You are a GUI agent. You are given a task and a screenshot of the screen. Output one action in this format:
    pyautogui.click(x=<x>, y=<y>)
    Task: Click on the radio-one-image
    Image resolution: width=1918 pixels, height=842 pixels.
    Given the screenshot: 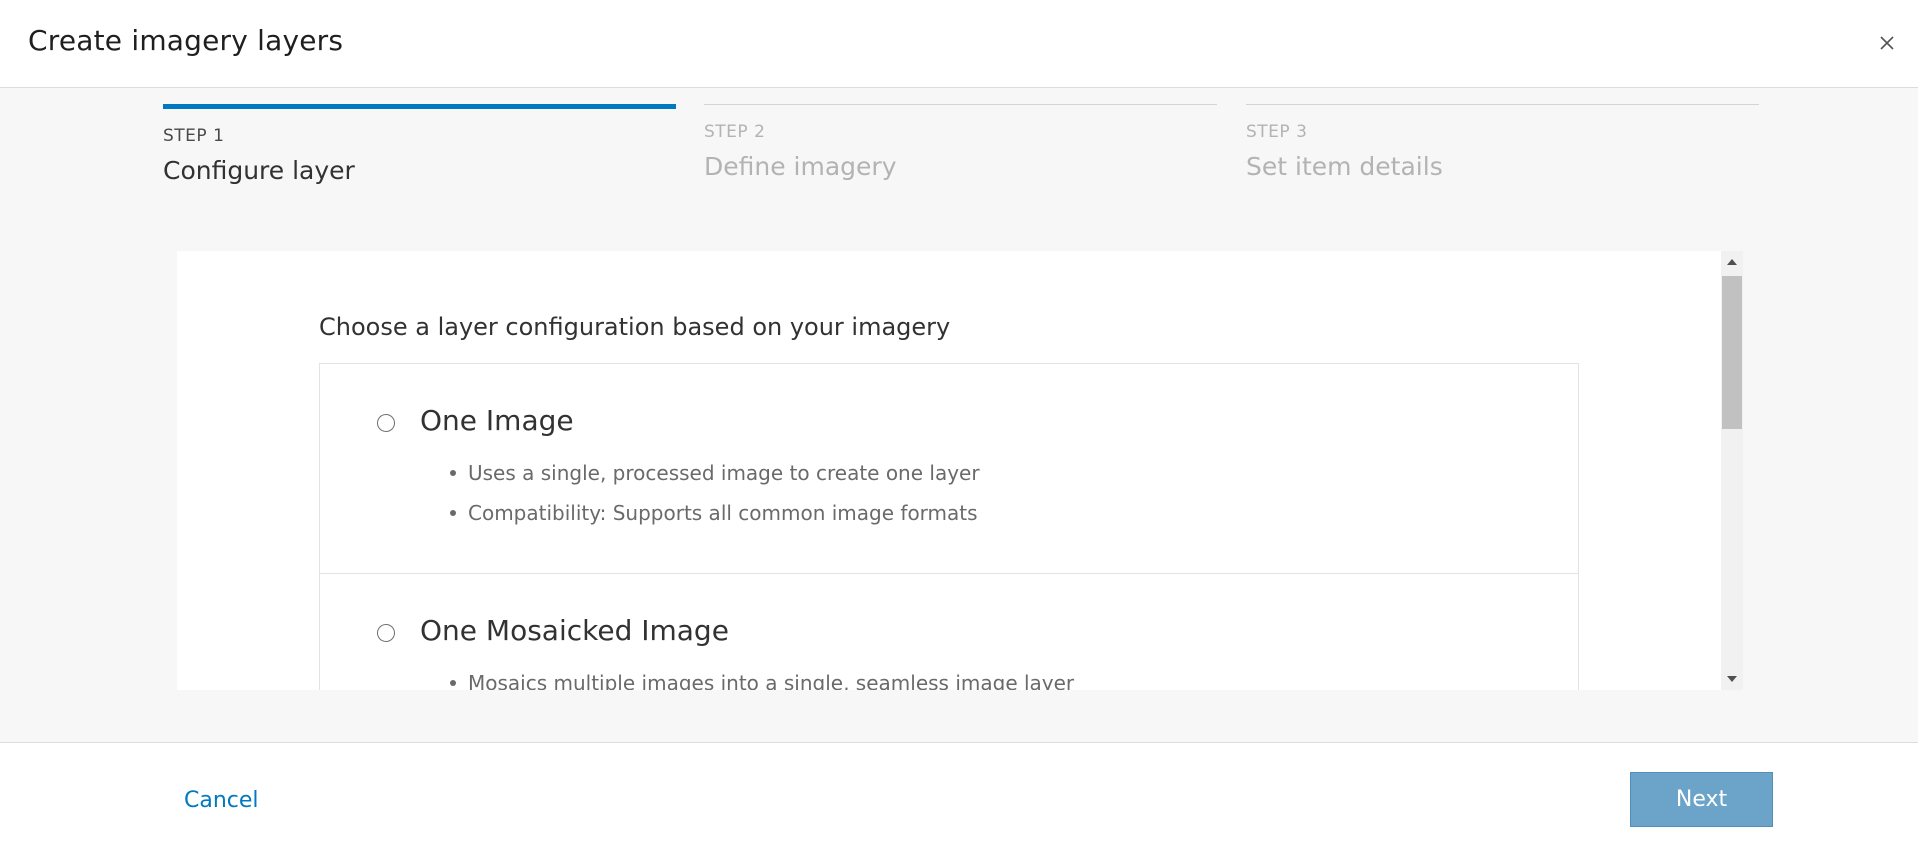 What is the action you would take?
    pyautogui.click(x=386, y=423)
    